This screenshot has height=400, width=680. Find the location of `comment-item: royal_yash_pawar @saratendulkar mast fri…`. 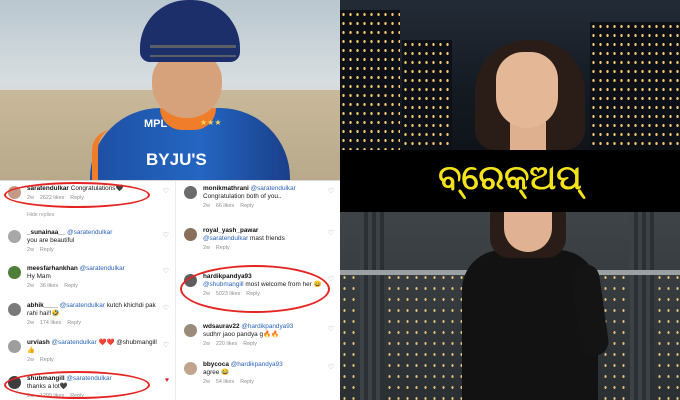

comment-item: royal_yash_pawar @saratendulkar mast fri… is located at coordinates (258, 240).